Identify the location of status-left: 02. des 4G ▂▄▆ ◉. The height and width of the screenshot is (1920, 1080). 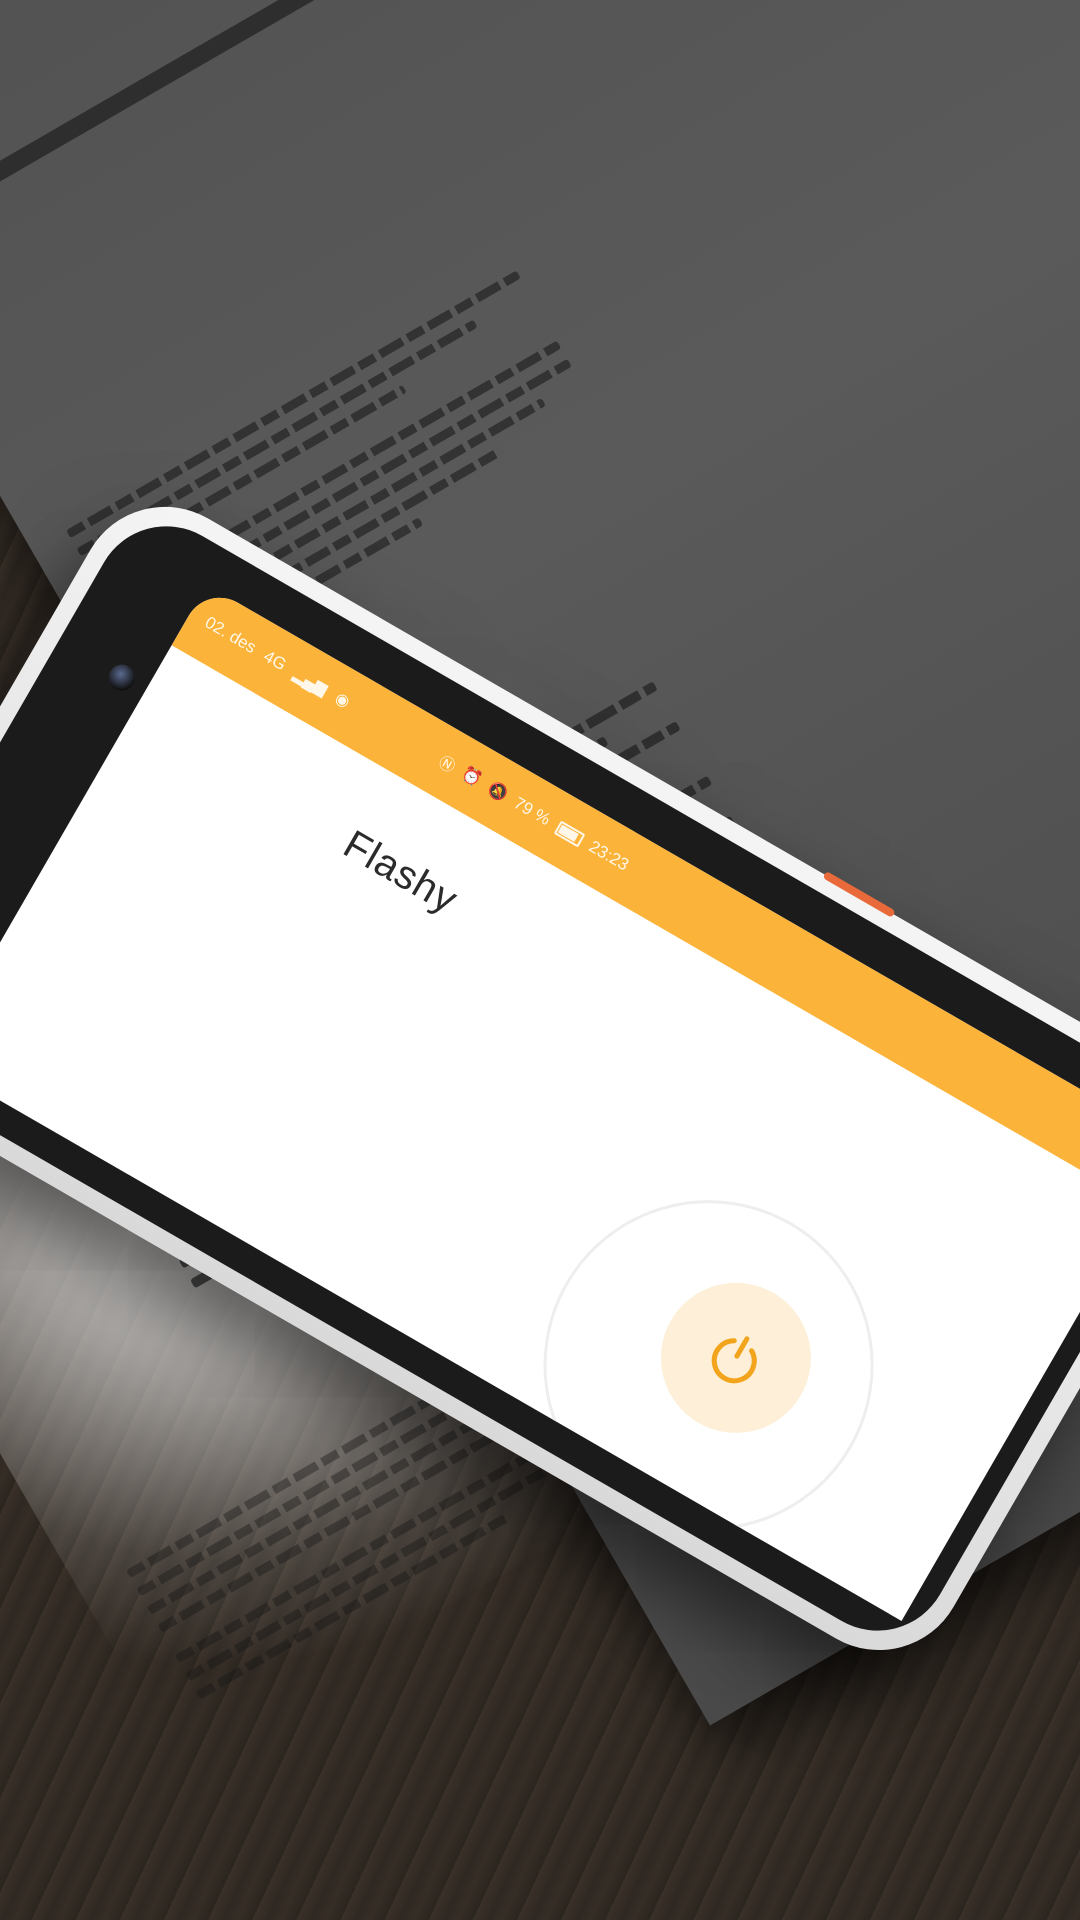
(277, 663).